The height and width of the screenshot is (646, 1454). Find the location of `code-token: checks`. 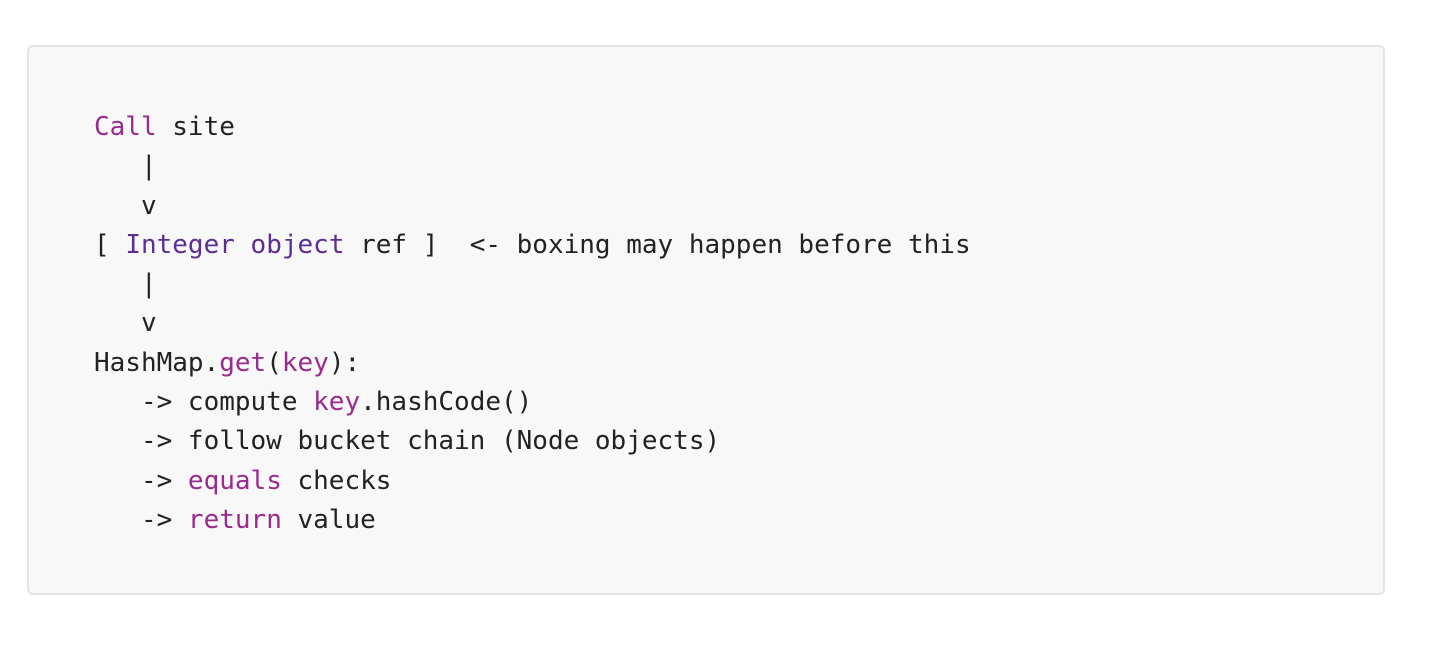

code-token: checks is located at coordinates (336, 480).